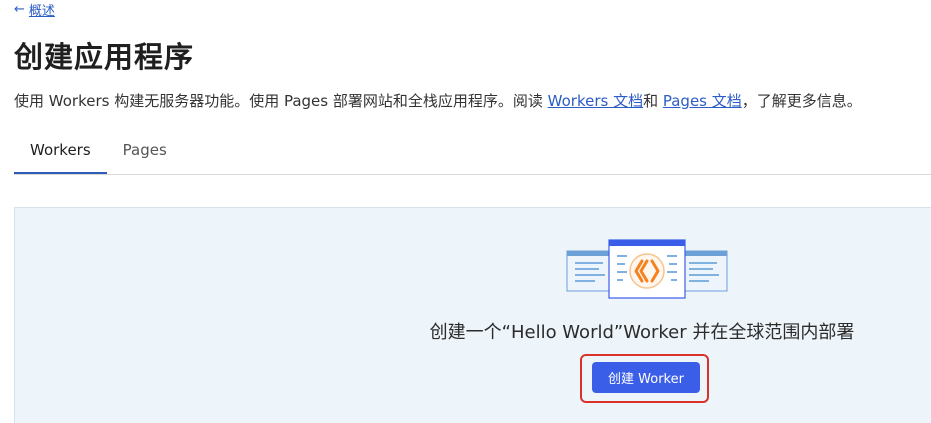 The width and height of the screenshot is (931, 423). What do you see at coordinates (642, 332) in the screenshot?
I see `panel-heading: 创建一个“Hello World”Worker 并在全球范围内部署` at bounding box center [642, 332].